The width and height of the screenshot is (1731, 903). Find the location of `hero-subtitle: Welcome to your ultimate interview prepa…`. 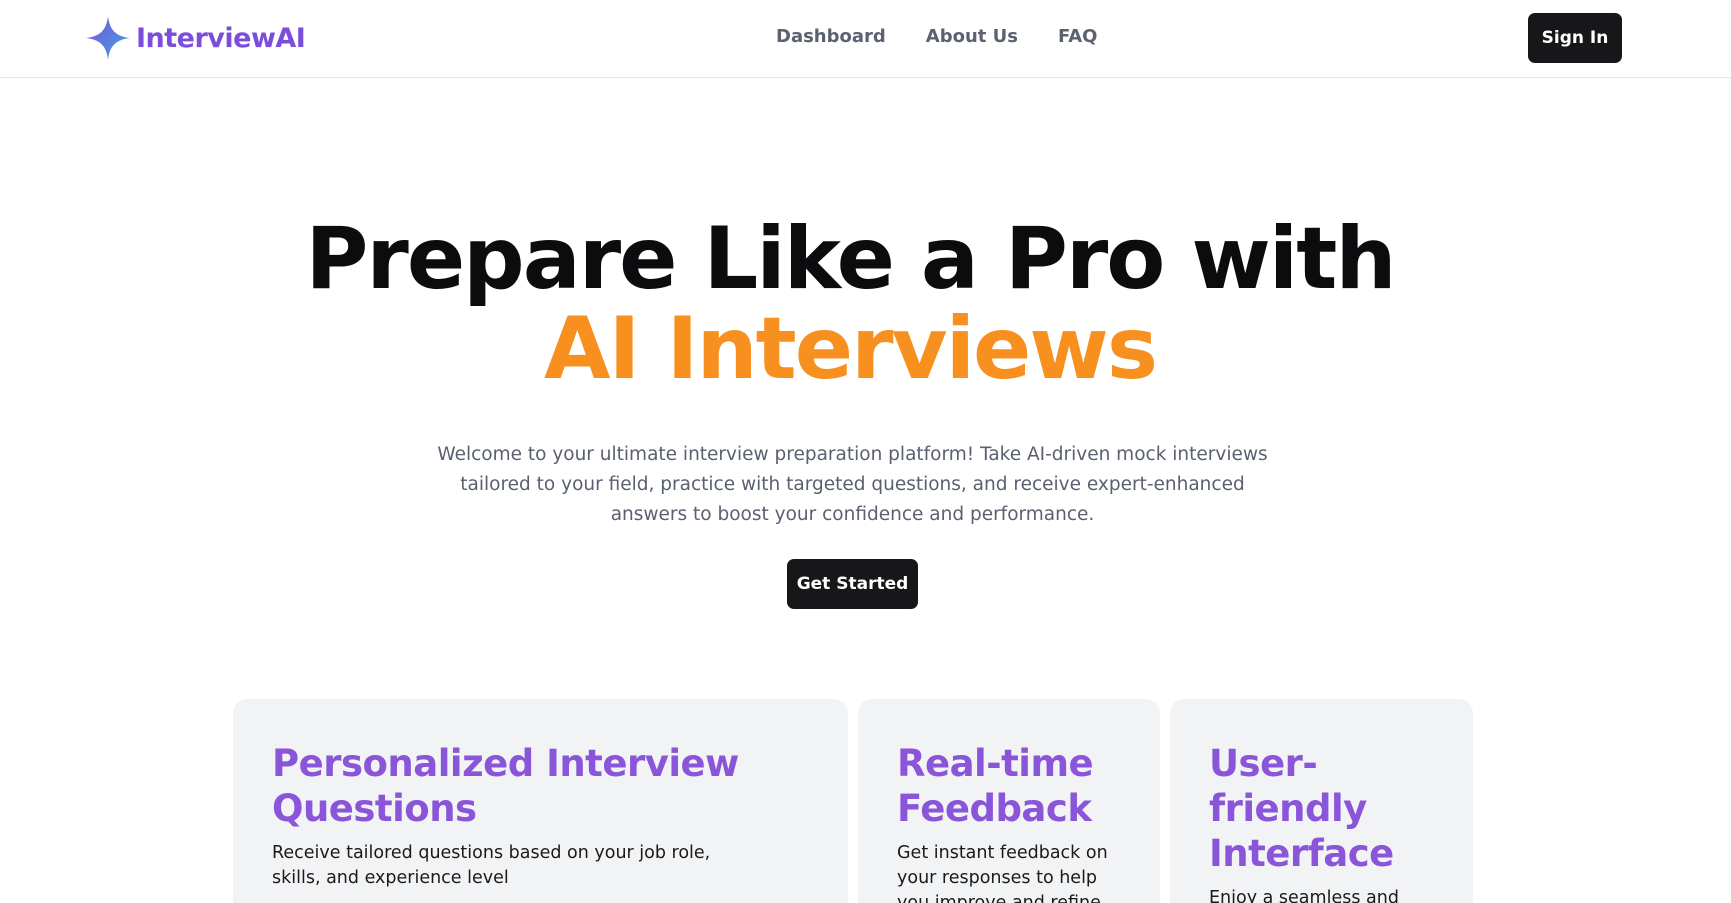

hero-subtitle: Welcome to your ultimate interview prepa… is located at coordinates (852, 484).